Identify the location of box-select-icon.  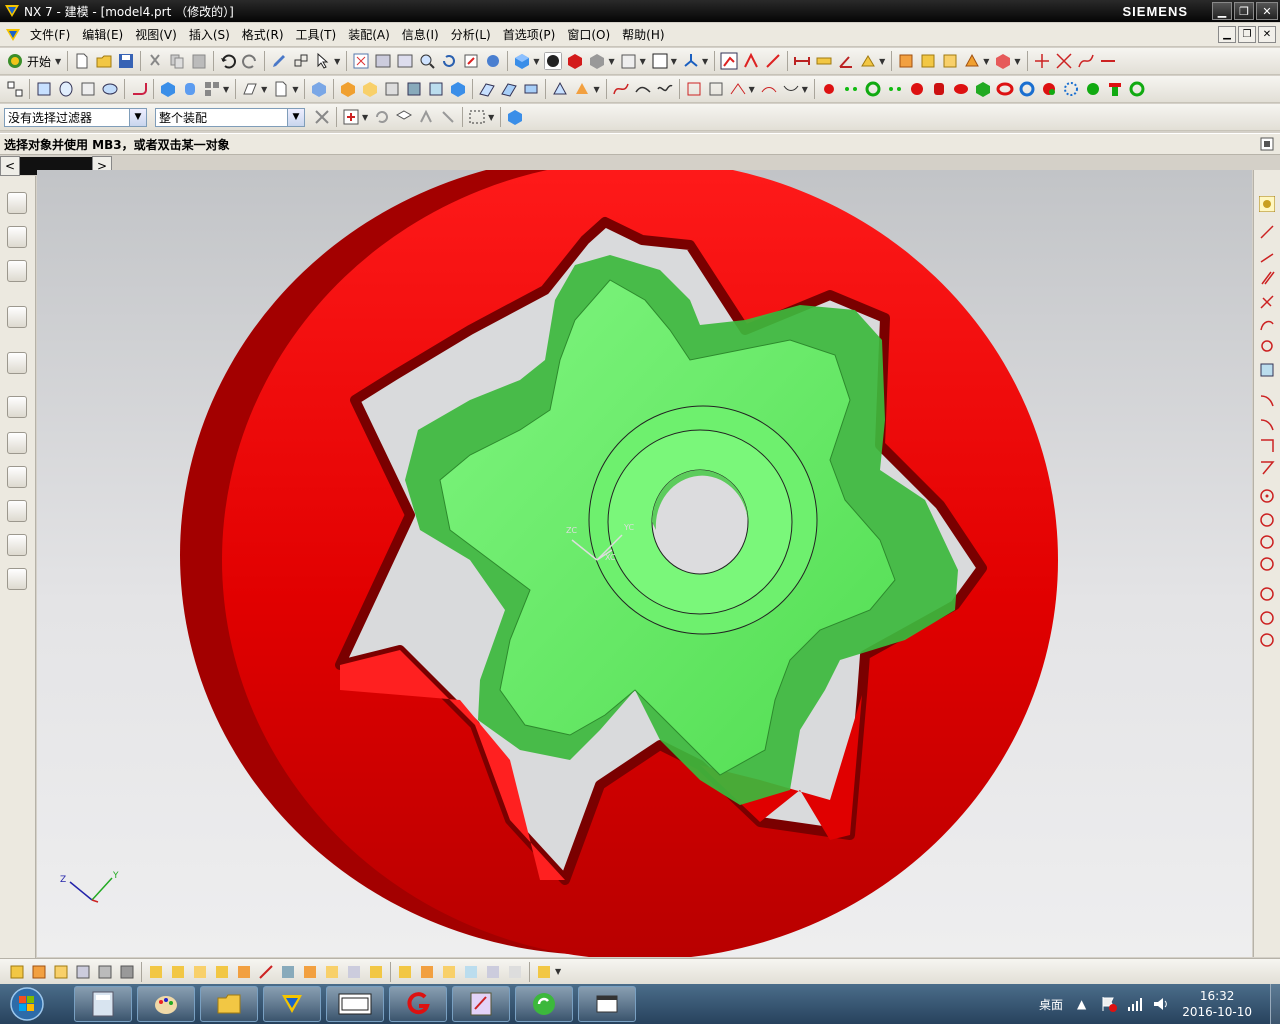
(404, 117).